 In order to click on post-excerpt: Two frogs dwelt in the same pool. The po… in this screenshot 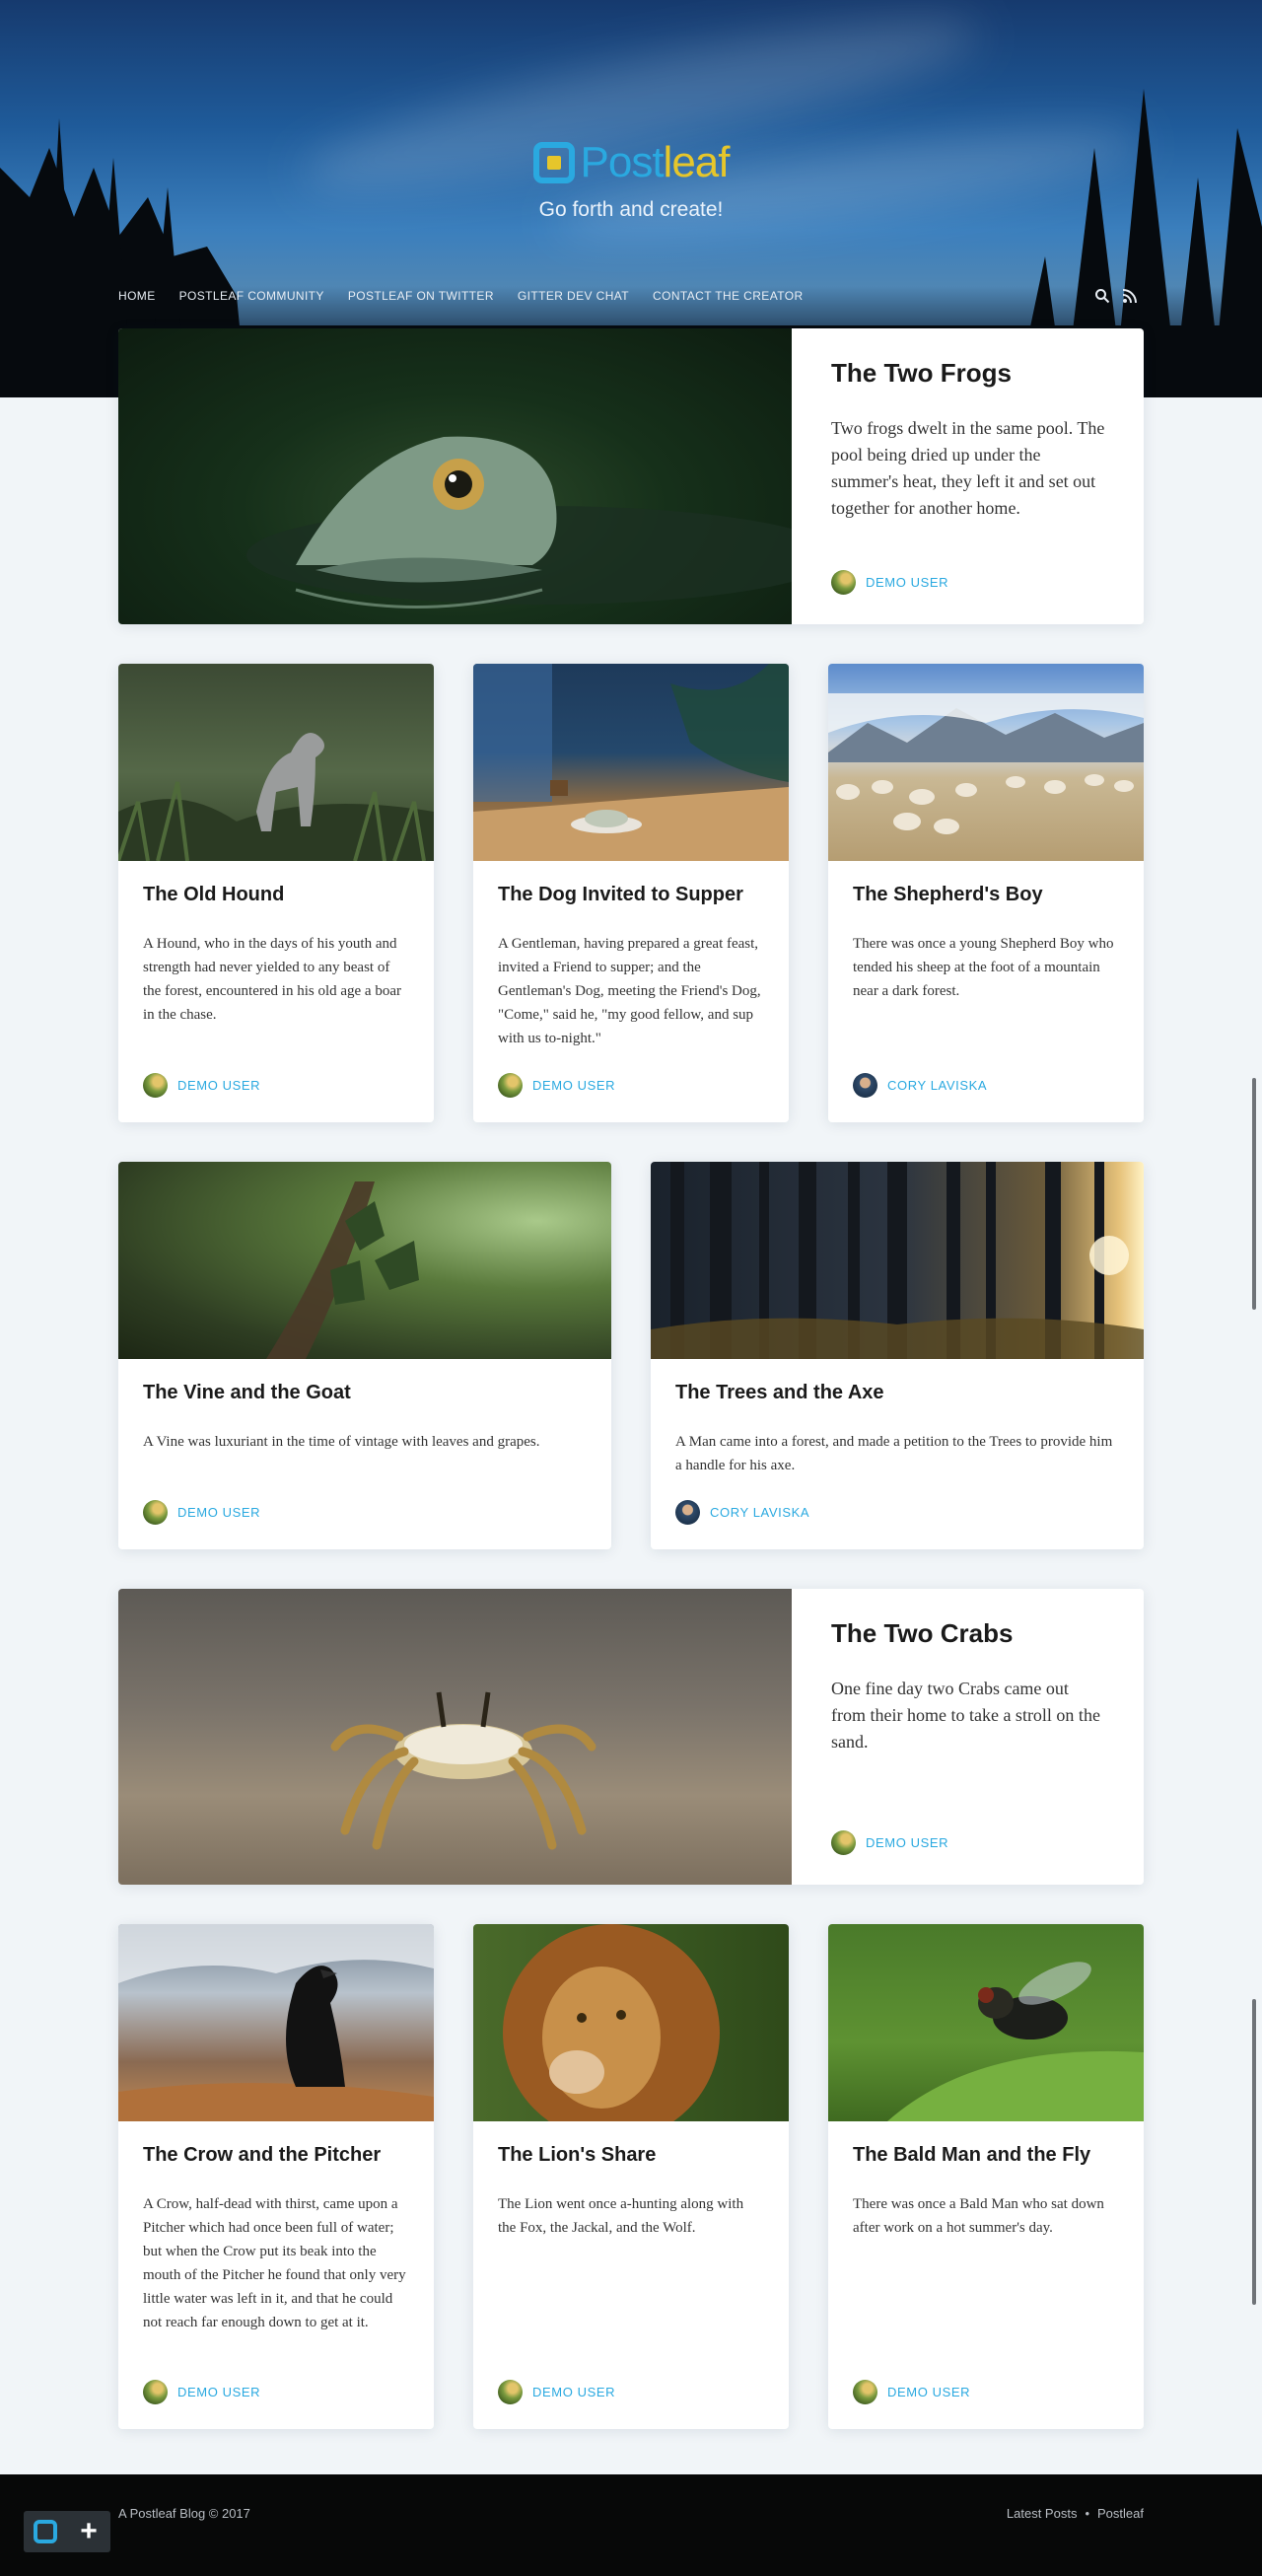, I will do `click(968, 468)`.